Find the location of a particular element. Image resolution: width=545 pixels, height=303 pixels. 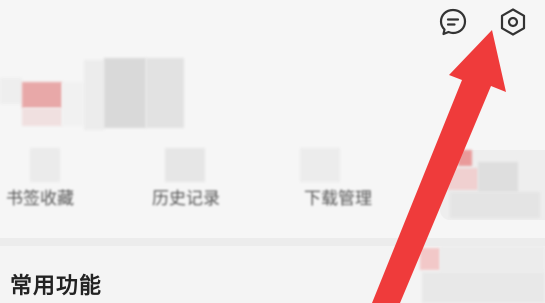

section-divider is located at coordinates (272, 242).